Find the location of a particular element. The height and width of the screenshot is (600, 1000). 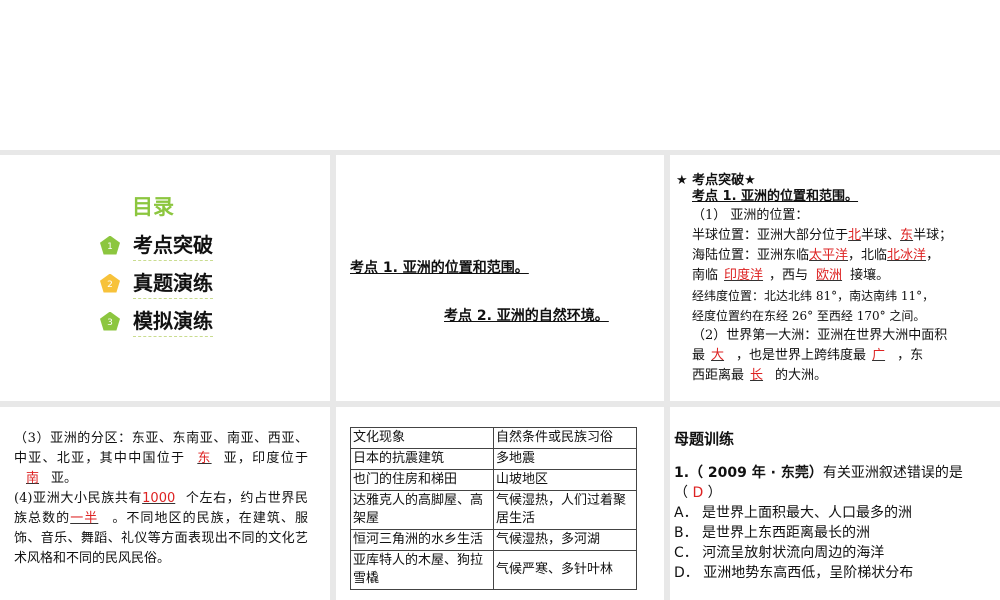

text: 西距离最 is located at coordinates (718, 375).